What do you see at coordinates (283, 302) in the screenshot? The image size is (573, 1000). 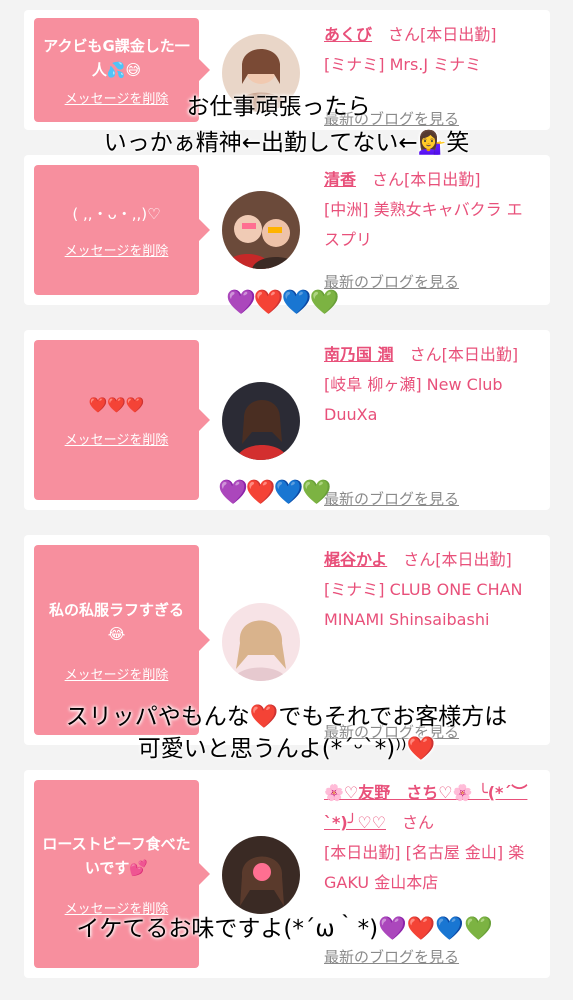 I see `hearts-sticker-1: 💜❤️💙💚` at bounding box center [283, 302].